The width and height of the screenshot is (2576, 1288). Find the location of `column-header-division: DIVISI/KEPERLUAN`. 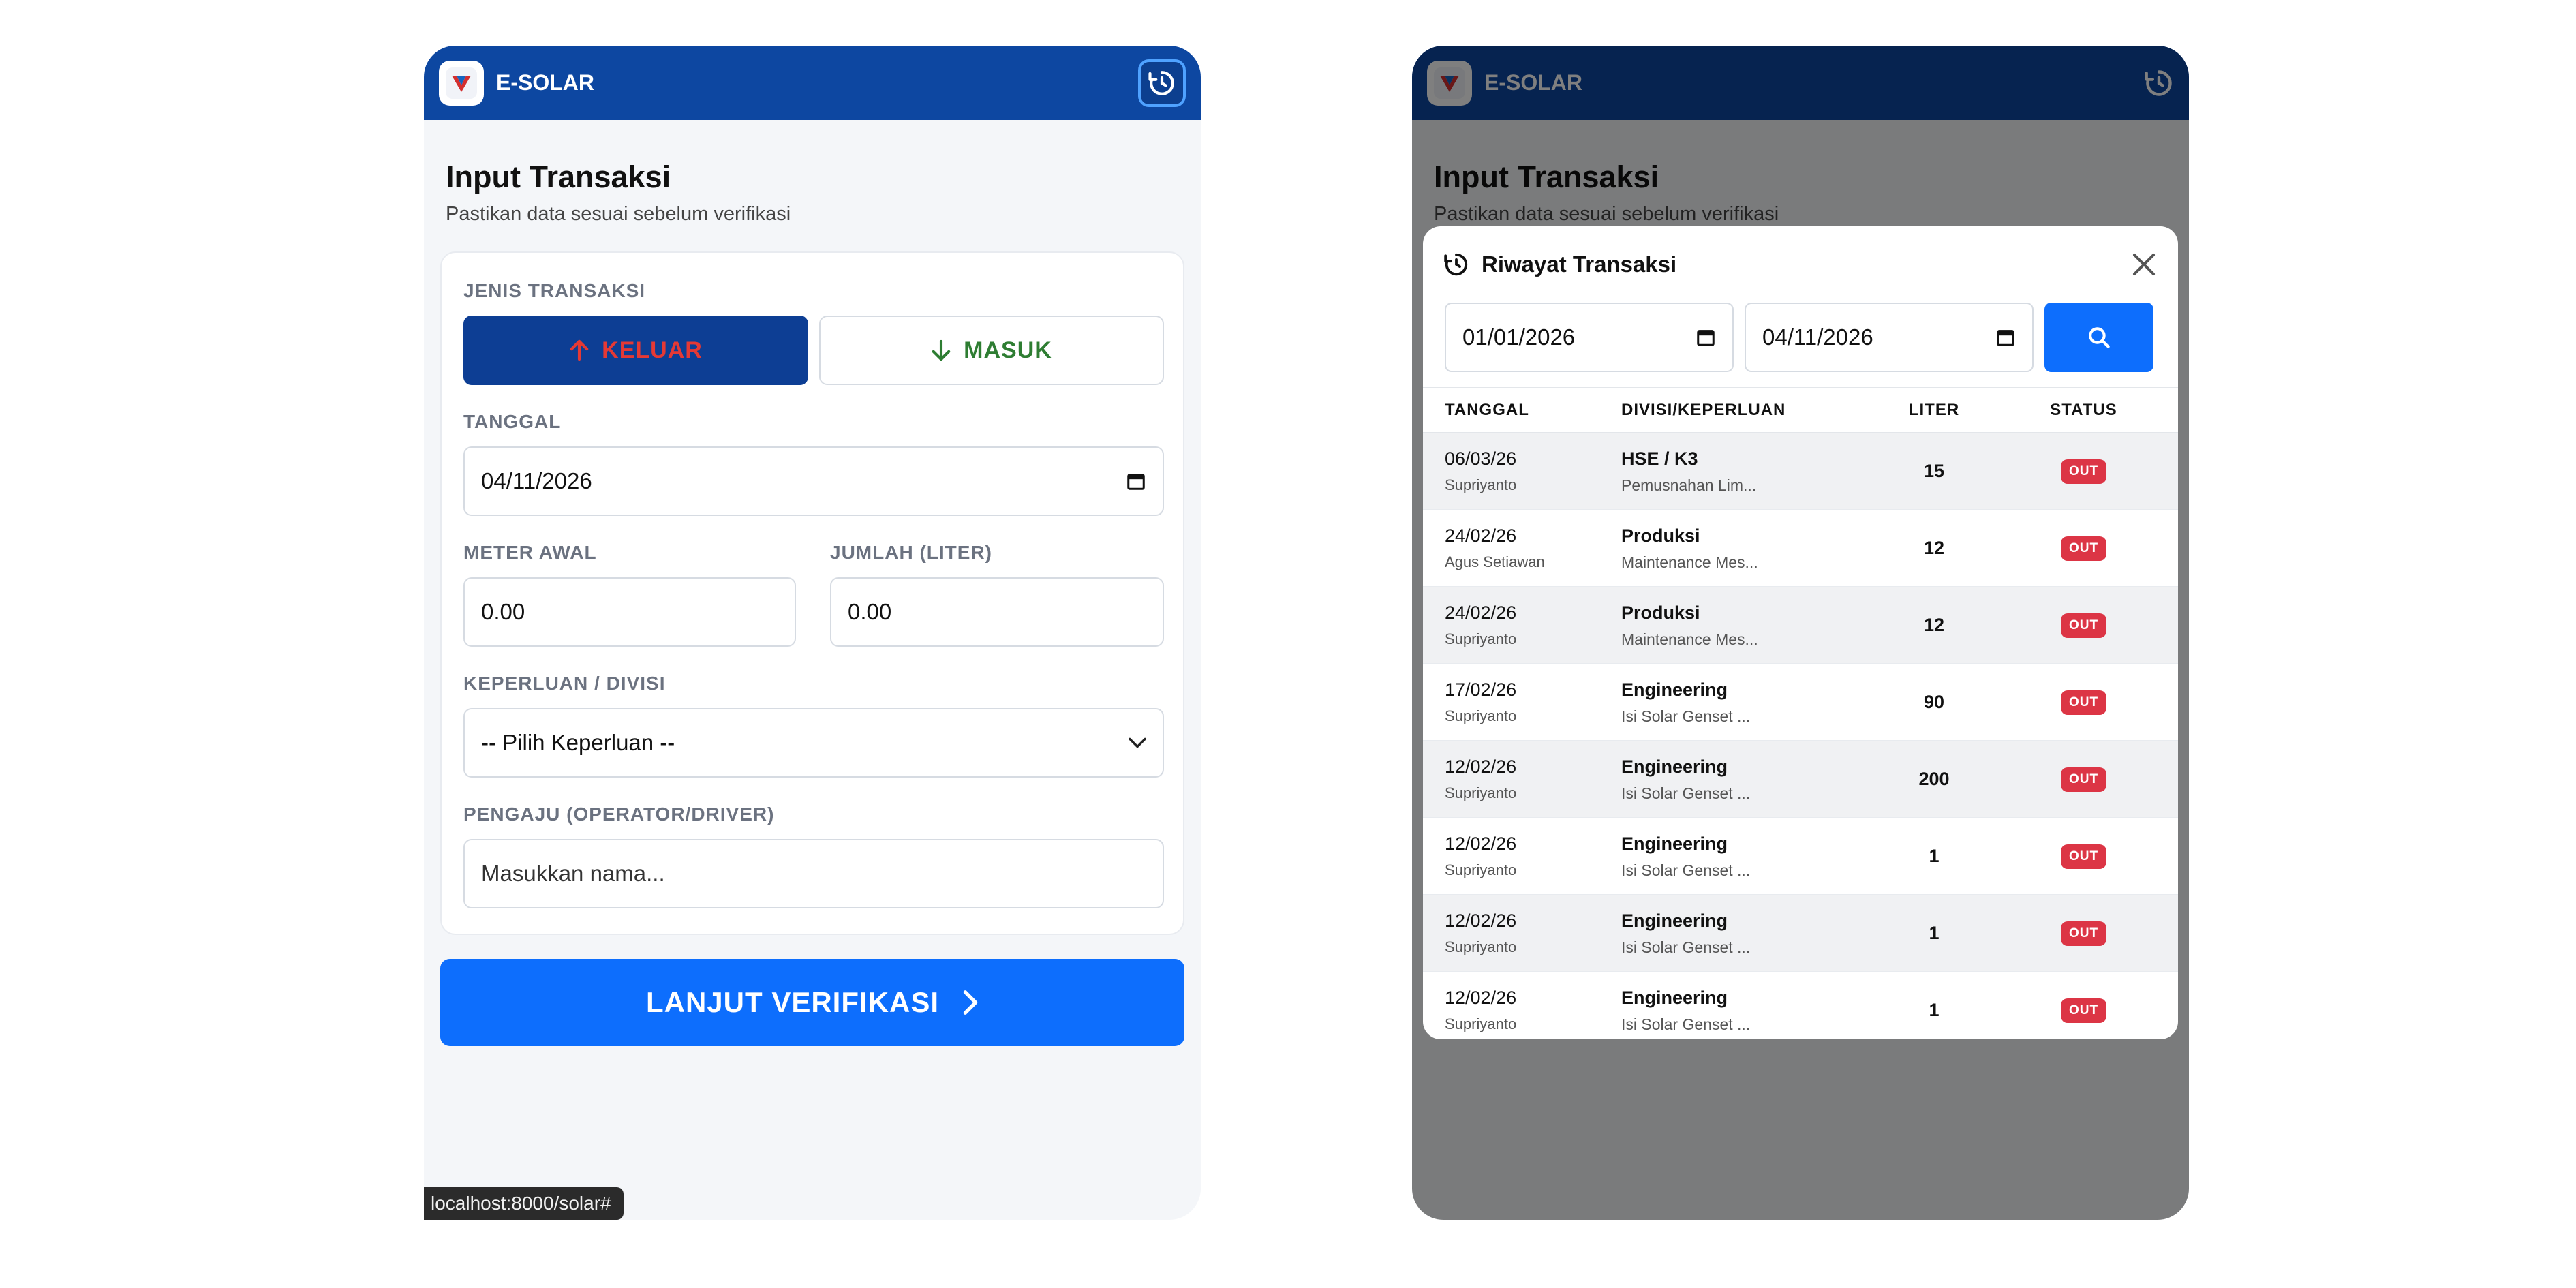

column-header-division: DIVISI/KEPERLUAN is located at coordinates (1750, 410).